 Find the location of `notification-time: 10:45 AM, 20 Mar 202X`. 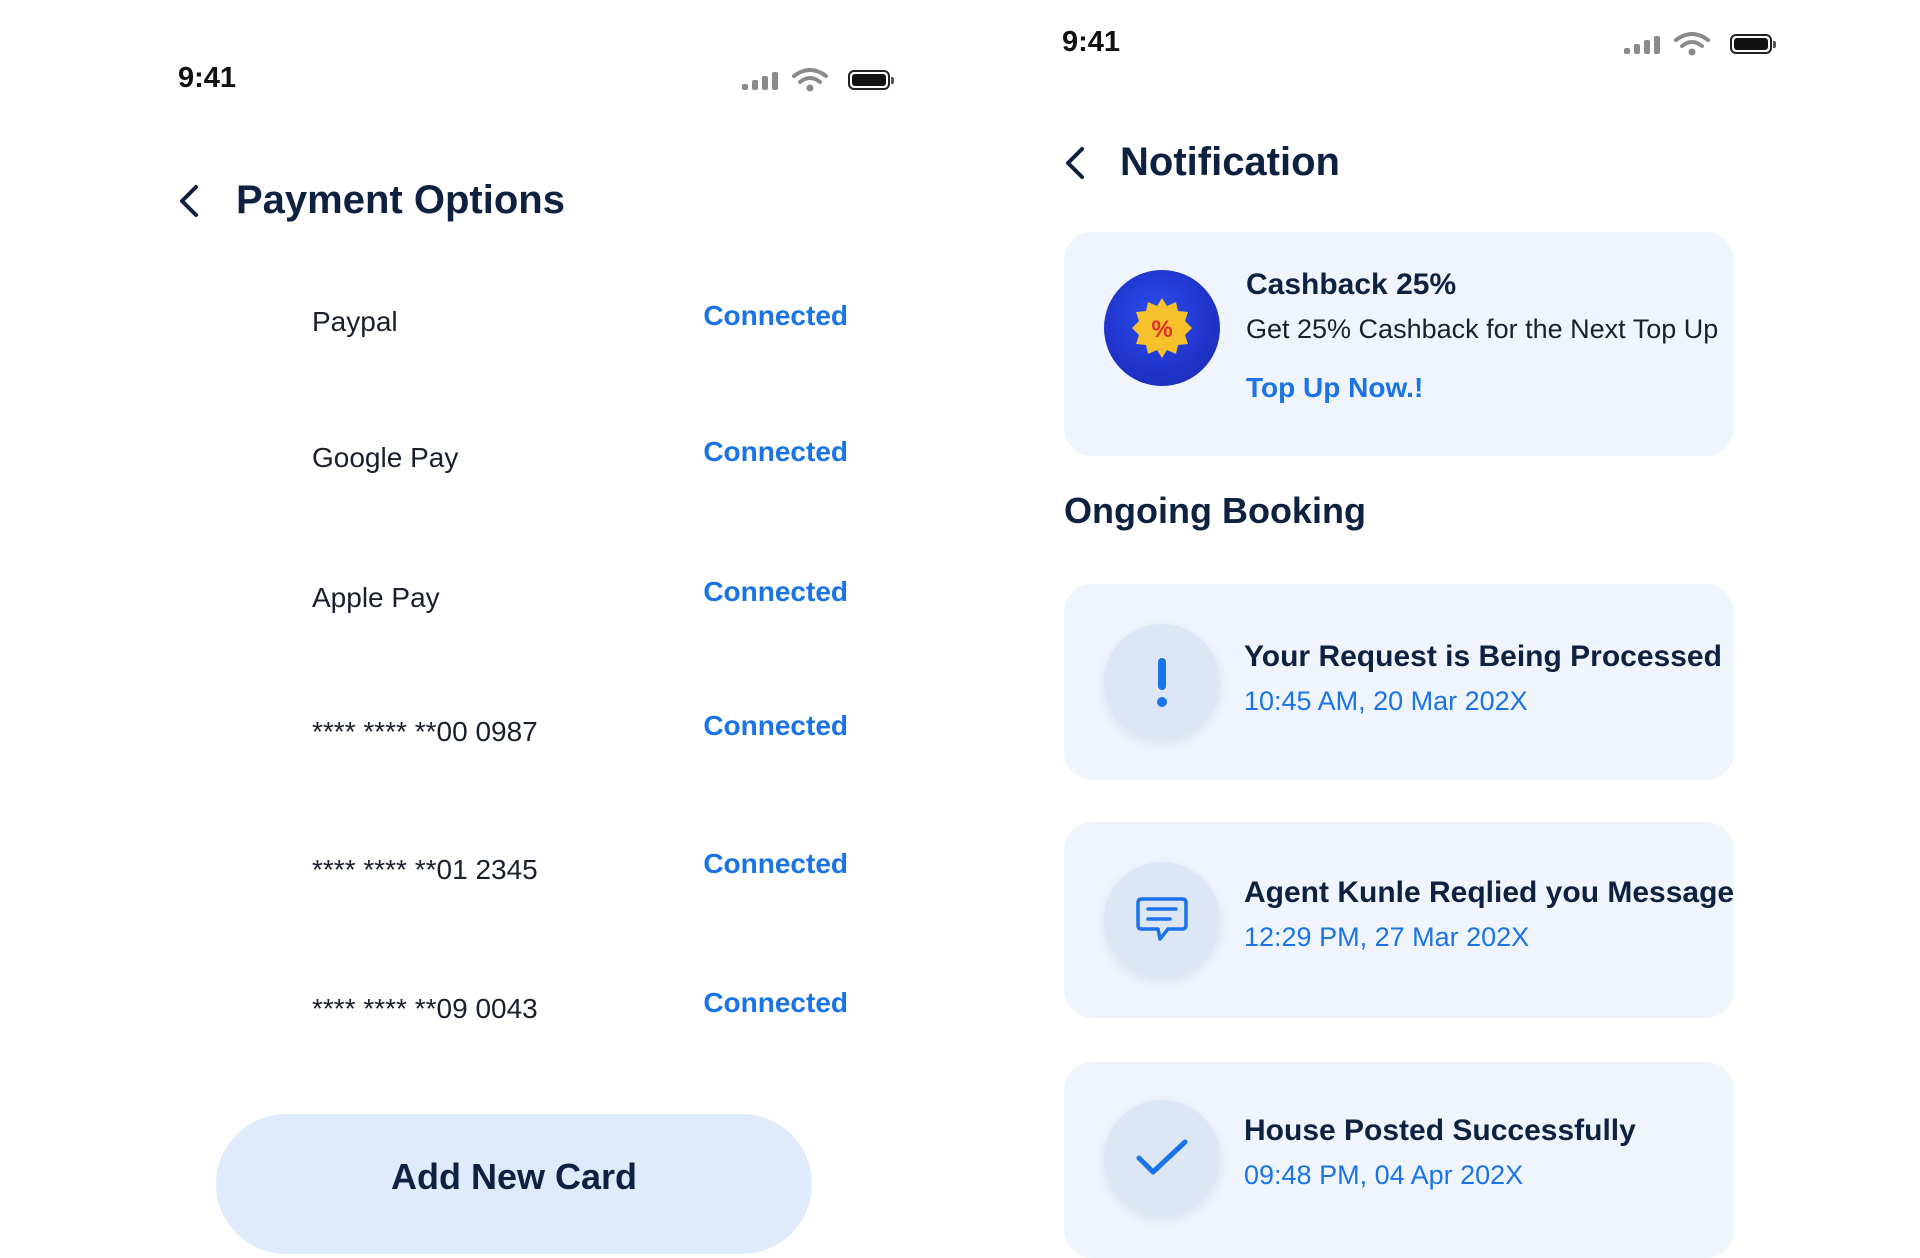

notification-time: 10:45 AM, 20 Mar 202X is located at coordinates (1386, 701).